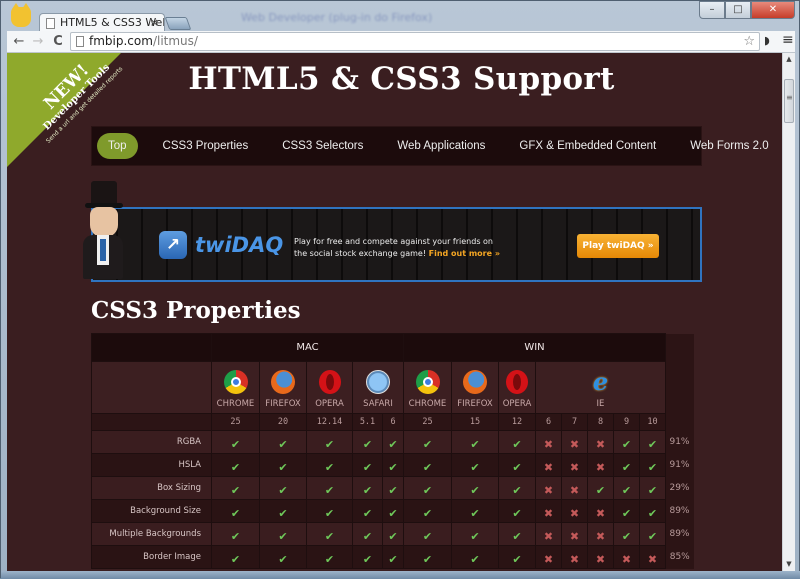 This screenshot has width=800, height=579. I want to click on nav-item-gfx-embedded: GFX & Embedded Content, so click(587, 146).